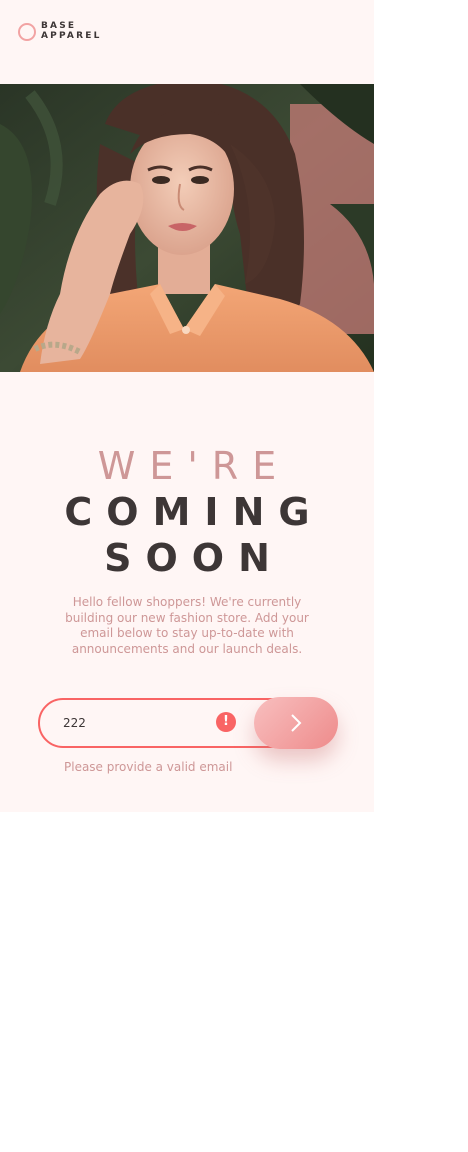 This screenshot has width=468, height=1152. What do you see at coordinates (194, 512) in the screenshot?
I see `title-bold-line-1: Coming` at bounding box center [194, 512].